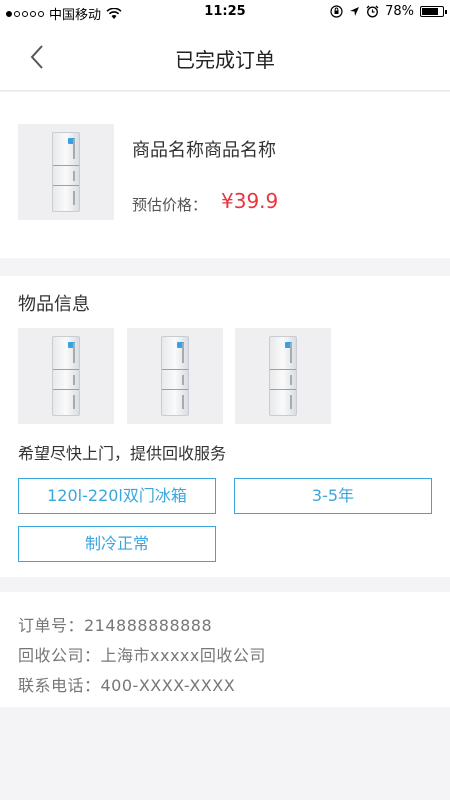 Image resolution: width=450 pixels, height=800 pixels. What do you see at coordinates (336, 11) in the screenshot?
I see `orientation-lock-icon` at bounding box center [336, 11].